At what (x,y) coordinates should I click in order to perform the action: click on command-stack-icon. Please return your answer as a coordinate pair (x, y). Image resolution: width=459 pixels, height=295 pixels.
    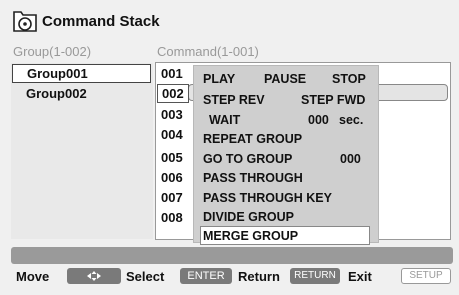
    Looking at the image, I should click on (25, 21).